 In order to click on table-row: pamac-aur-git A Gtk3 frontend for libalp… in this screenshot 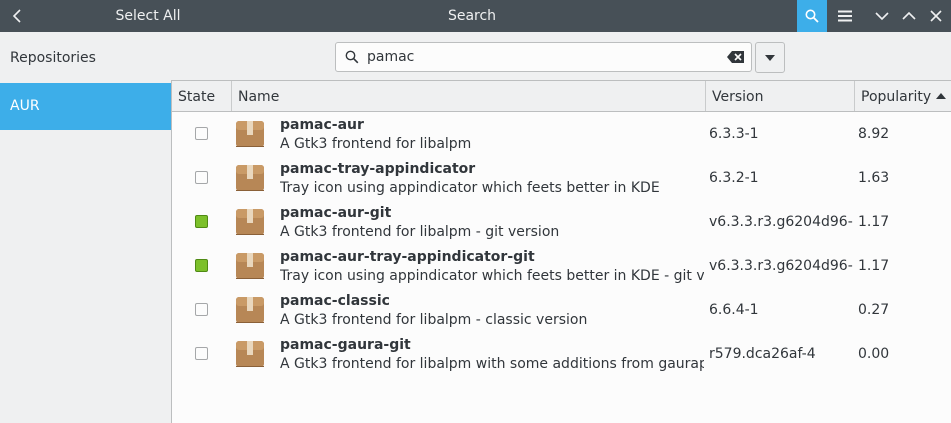, I will do `click(561, 223)`.